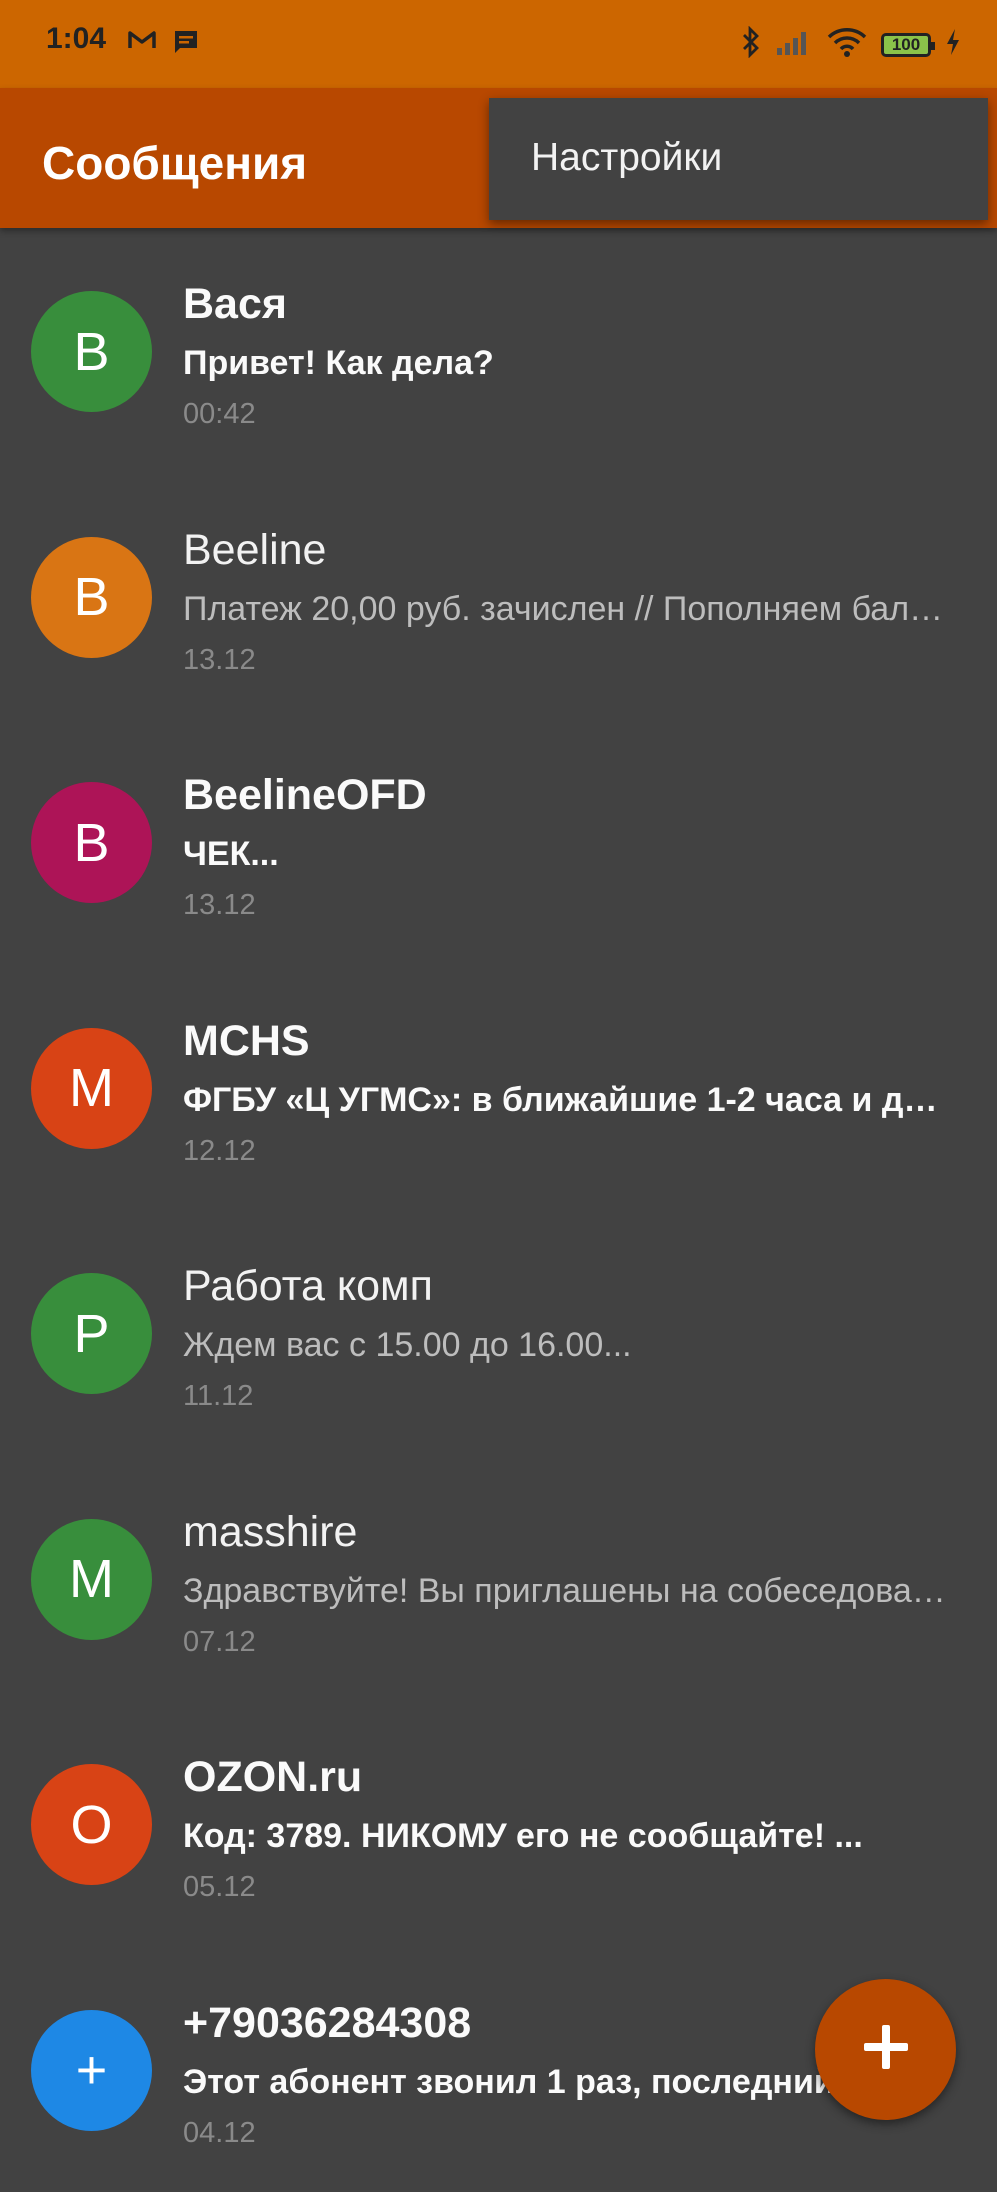 The width and height of the screenshot is (997, 2192). What do you see at coordinates (142, 44) in the screenshot?
I see `gmail-icon` at bounding box center [142, 44].